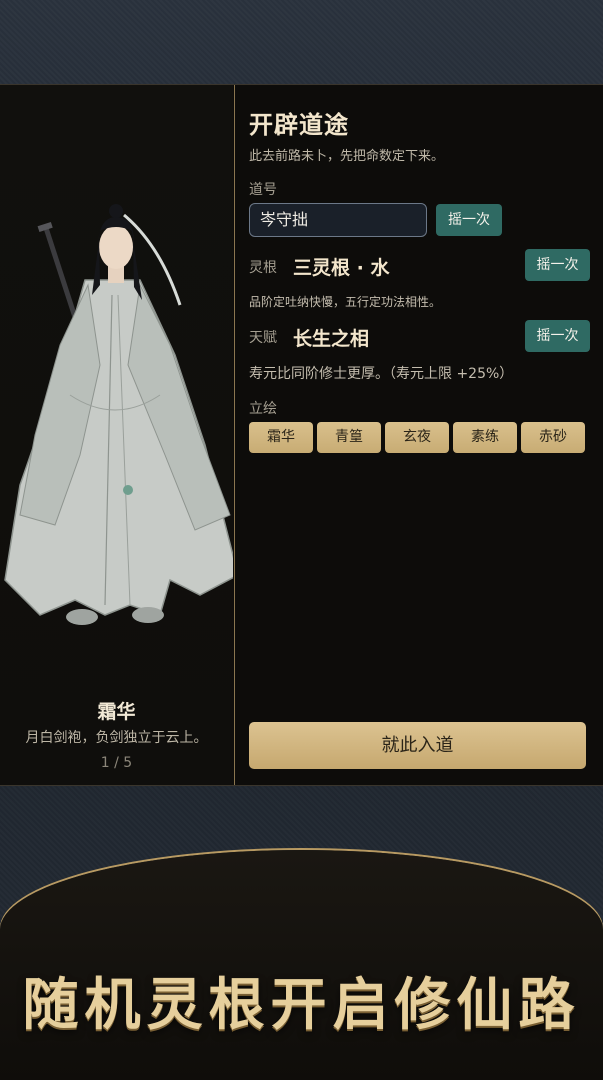 This screenshot has height=1080, width=603. What do you see at coordinates (347, 156) in the screenshot?
I see `form-subtitle: 此去前路未卜，先把命数定下来。` at bounding box center [347, 156].